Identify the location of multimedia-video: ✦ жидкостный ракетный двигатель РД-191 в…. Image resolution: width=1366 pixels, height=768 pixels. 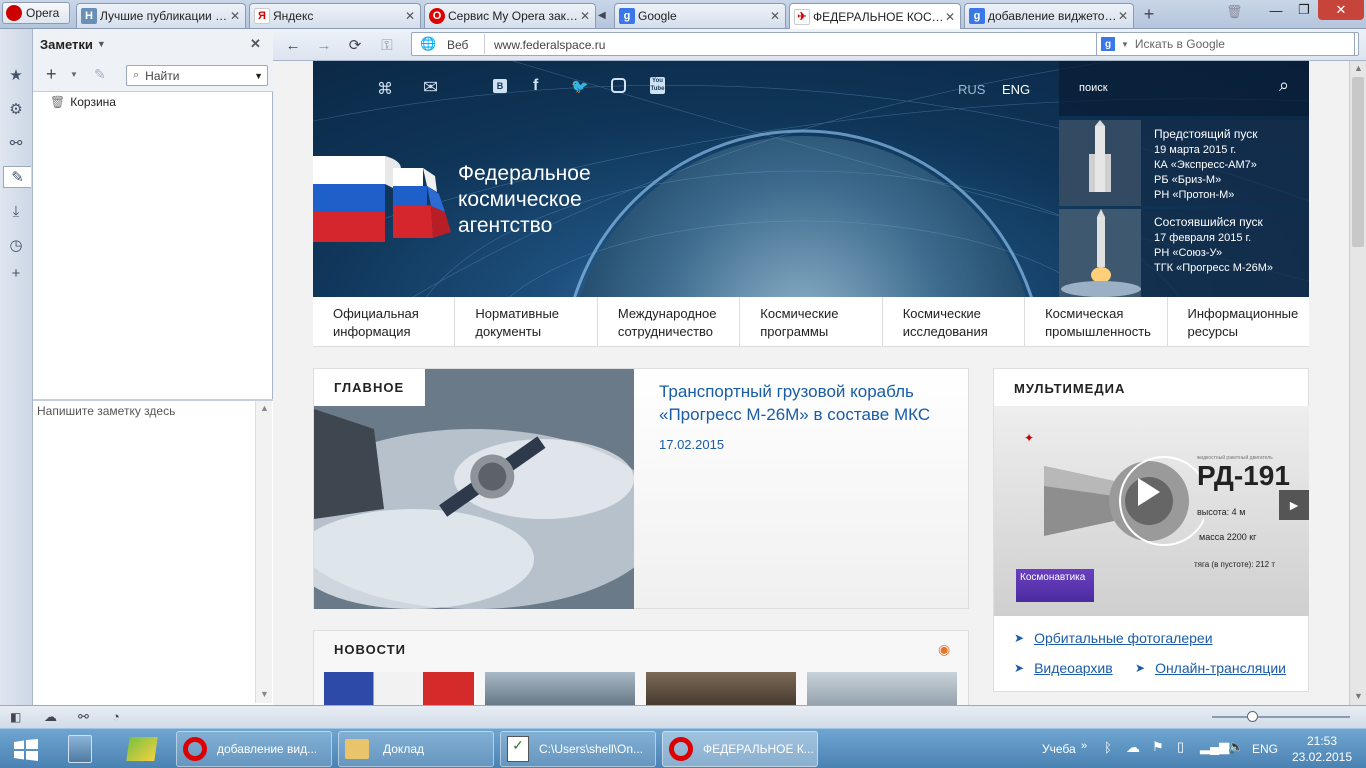
(1151, 511).